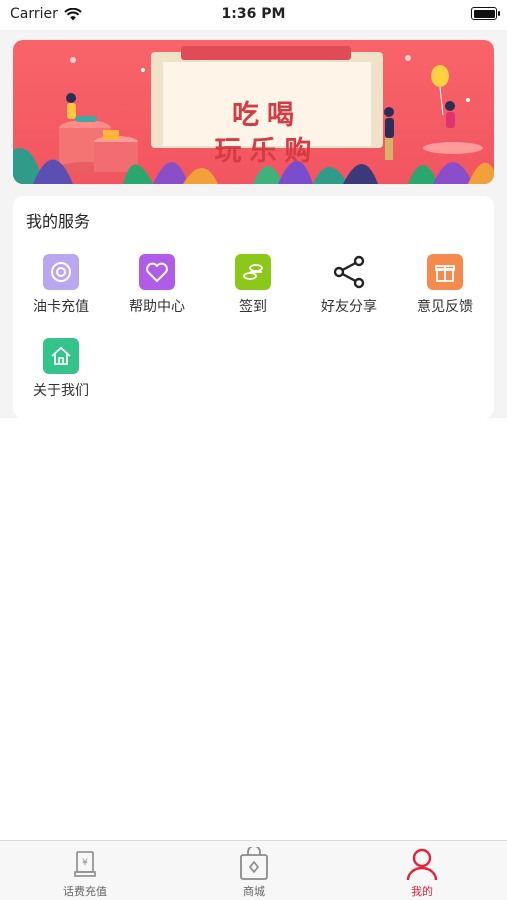  I want to click on tab-phone-bill-recharge: ¥ 话费充值, so click(85, 873).